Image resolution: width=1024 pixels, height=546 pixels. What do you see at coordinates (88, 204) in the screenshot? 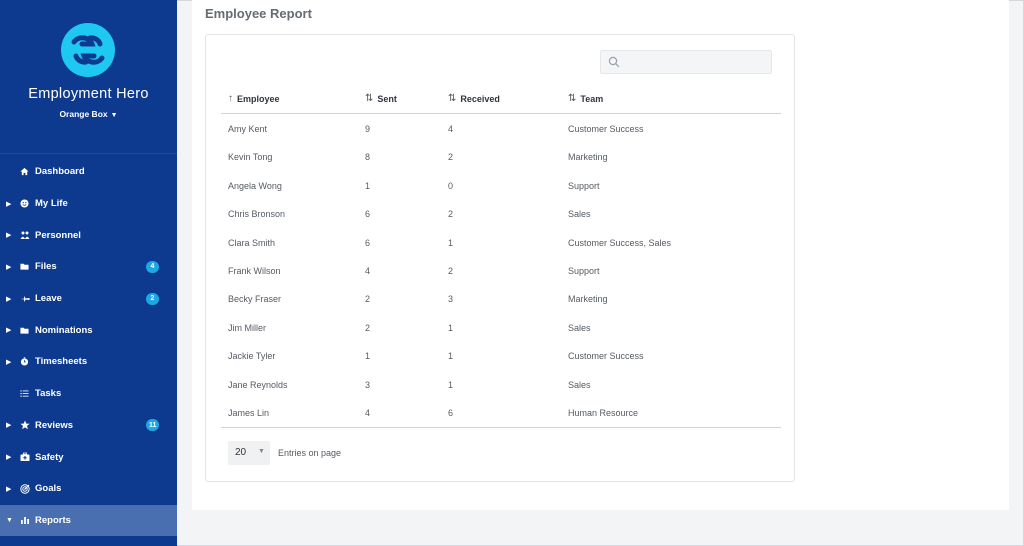
I see `sidebar-item-my-life: ▶ My Life` at bounding box center [88, 204].